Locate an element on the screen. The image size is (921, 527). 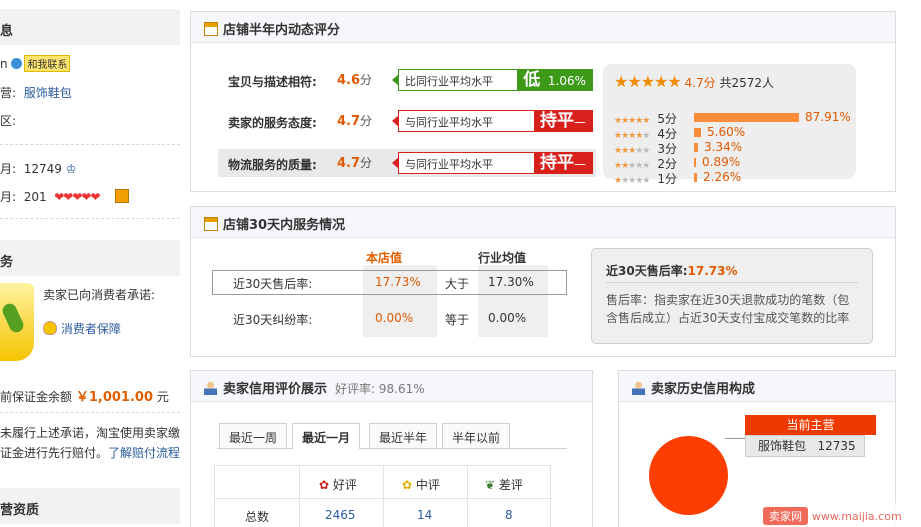
rating-label-logistics: 物流服务的质量: is located at coordinates (272, 165).